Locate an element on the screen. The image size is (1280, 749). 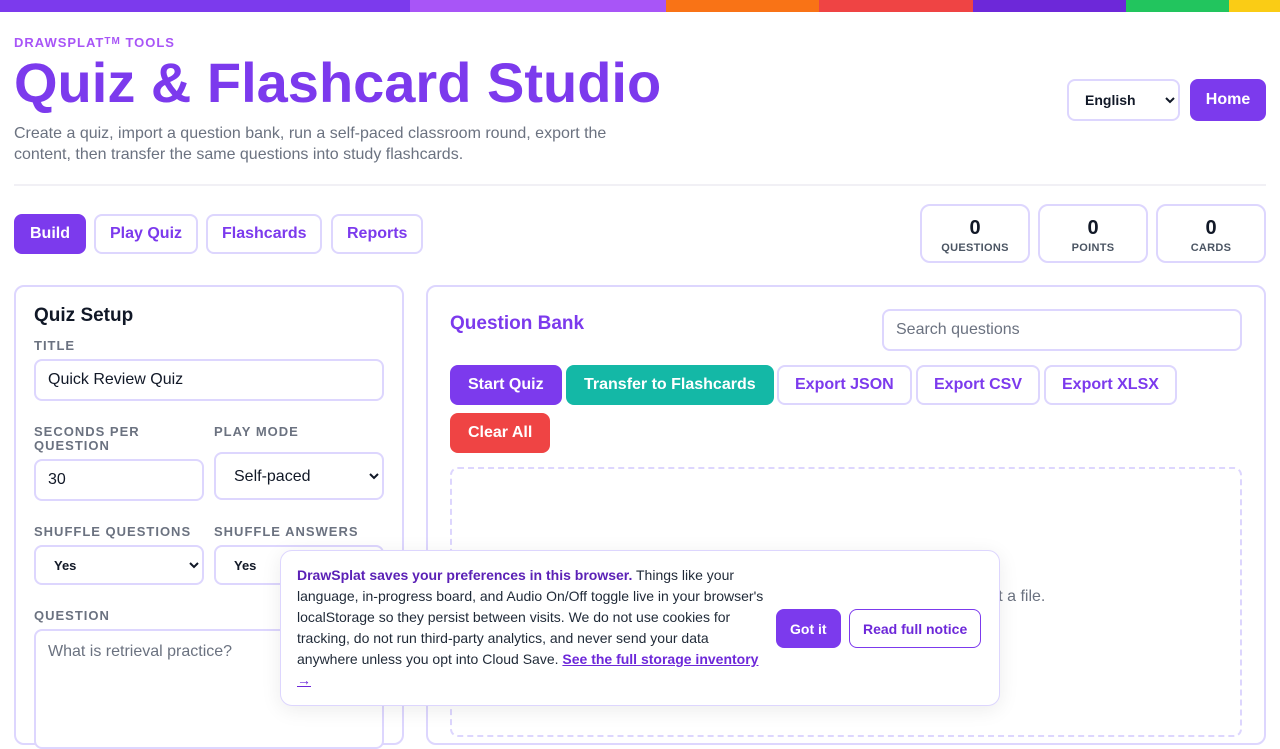
brand-color-bar is located at coordinates (640, 6).